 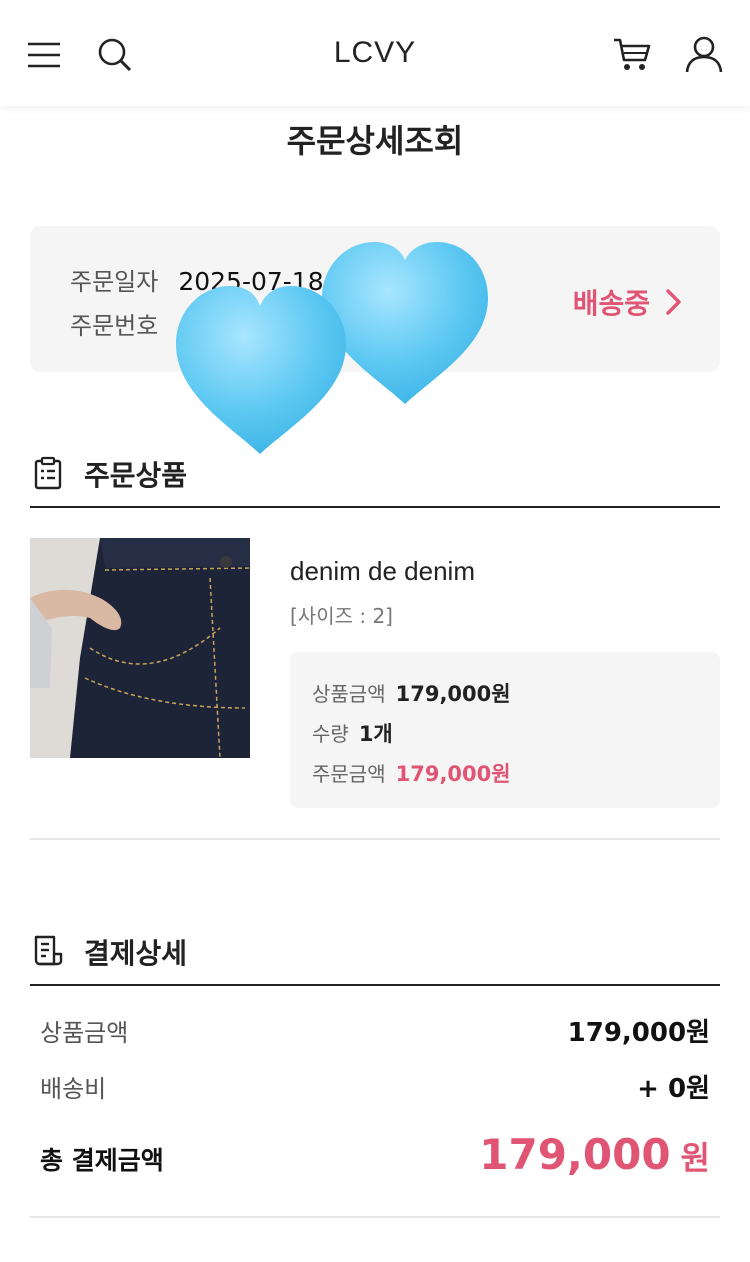 I want to click on quantity-value: 1개, so click(x=375, y=734).